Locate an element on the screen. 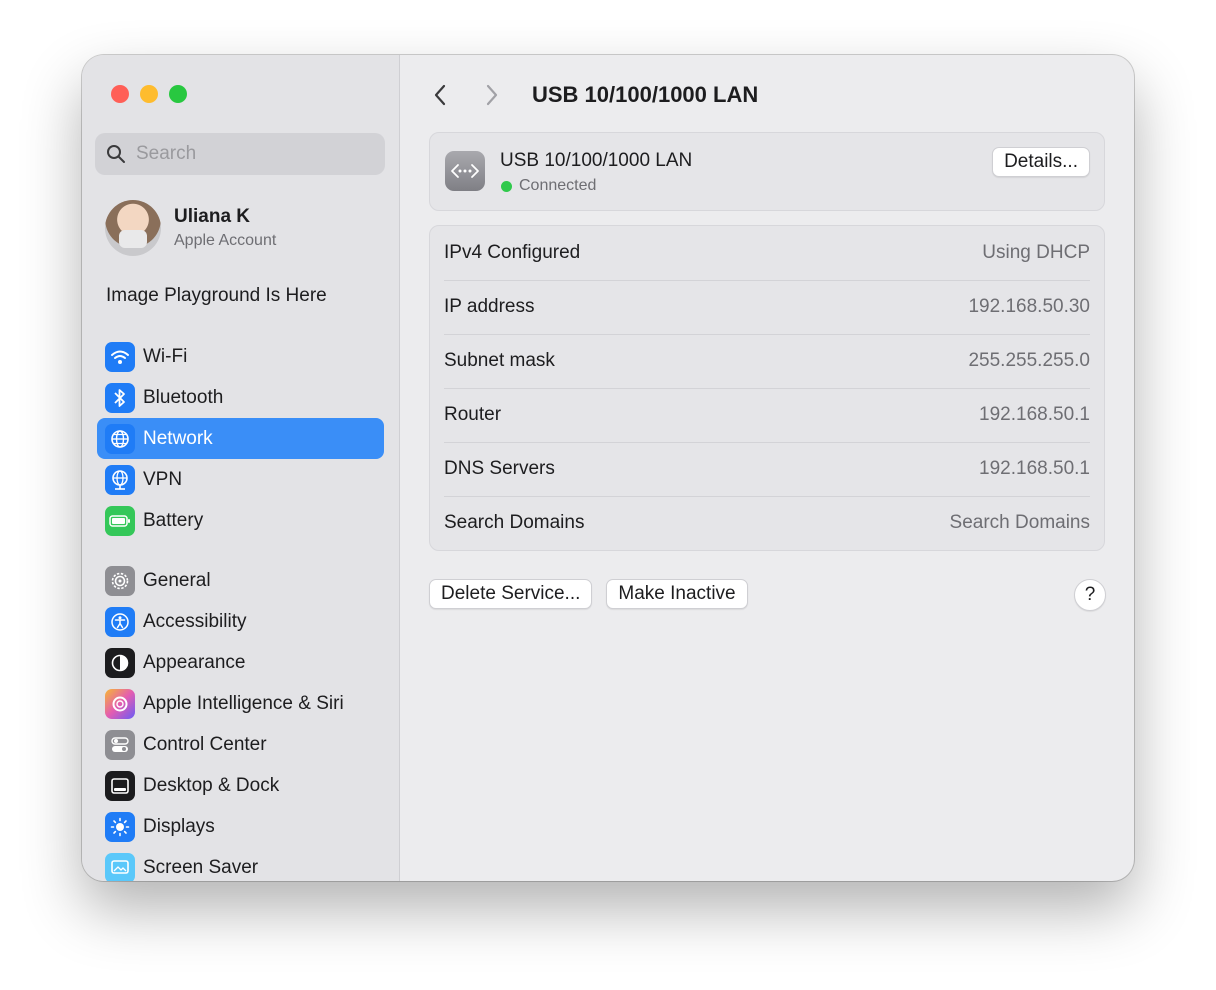  info-key: Router is located at coordinates (473, 414).